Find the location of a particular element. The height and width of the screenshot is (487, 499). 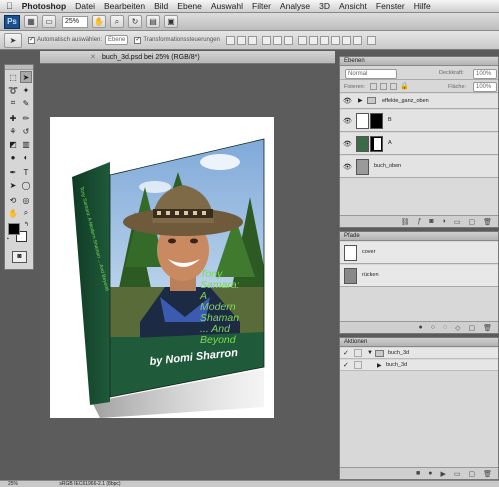

delete-layer-icon: 🗑 is located at coordinates (487, 222).